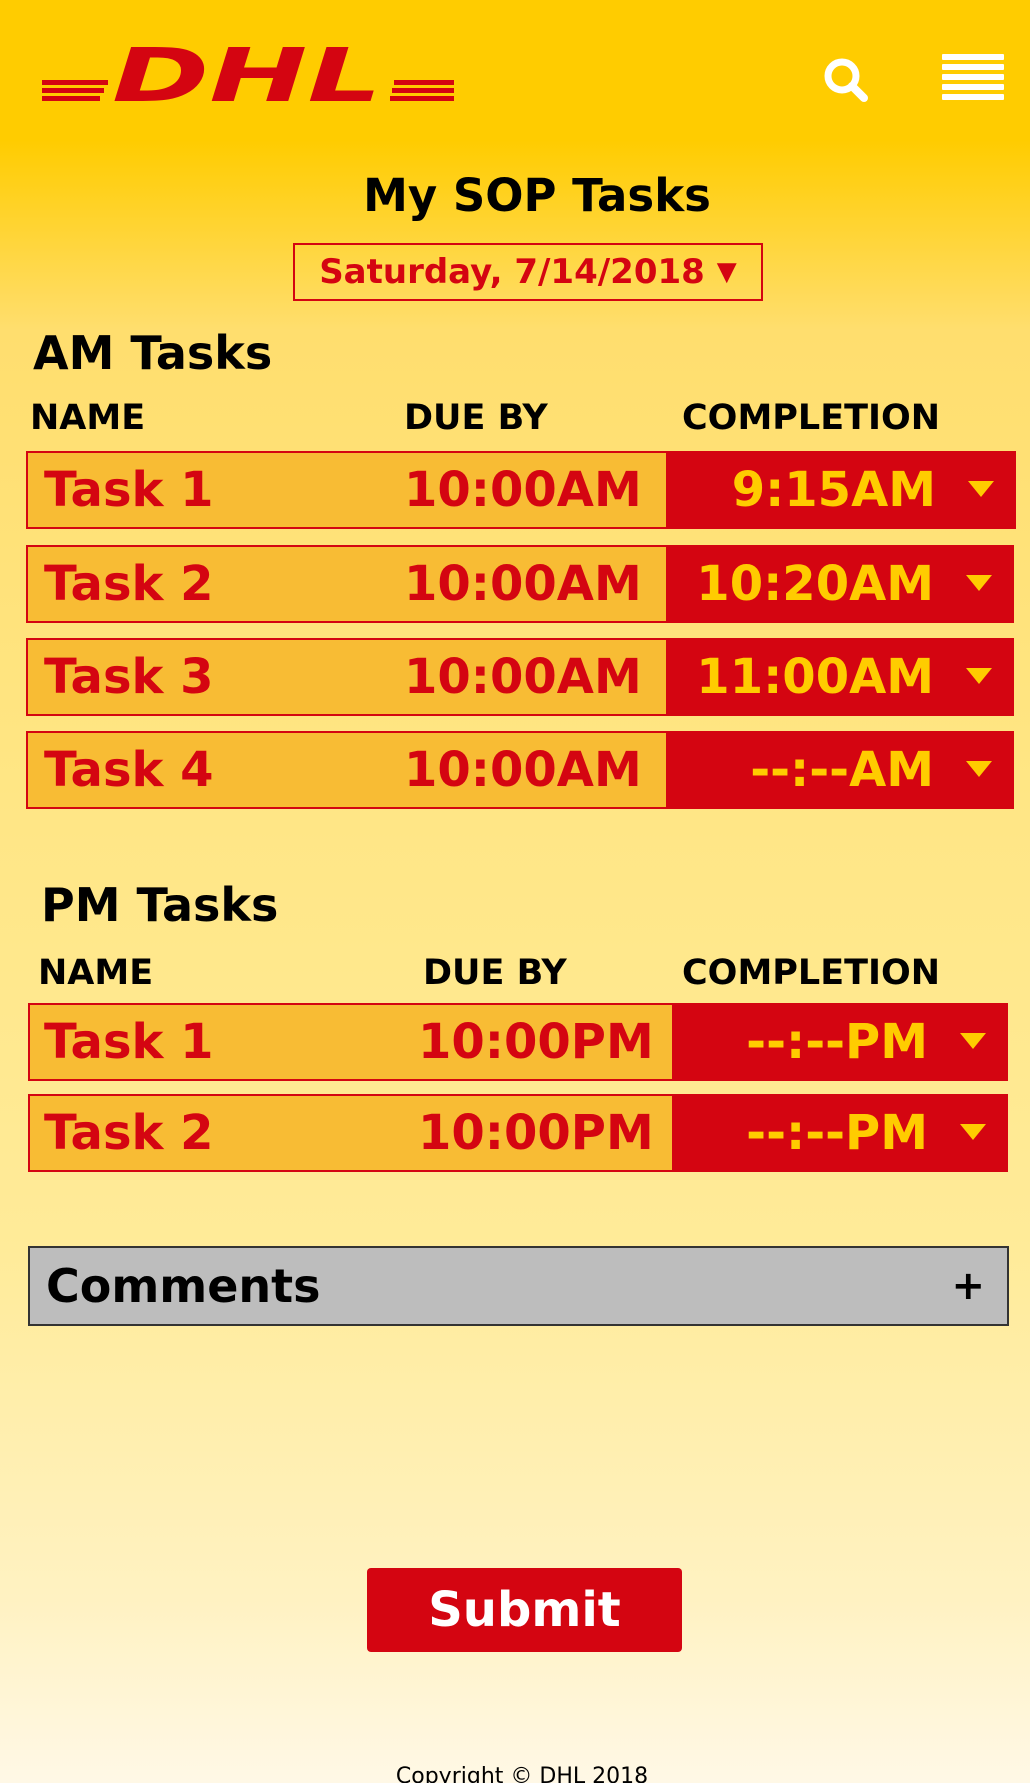 Image resolution: width=1030 pixels, height=1783 pixels. What do you see at coordinates (183, 1286) in the screenshot?
I see `comments-label: Comments` at bounding box center [183, 1286].